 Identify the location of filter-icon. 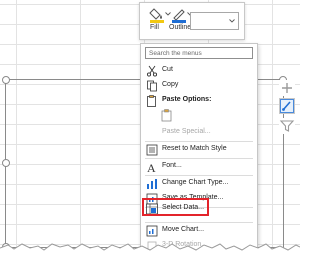
(287, 126).